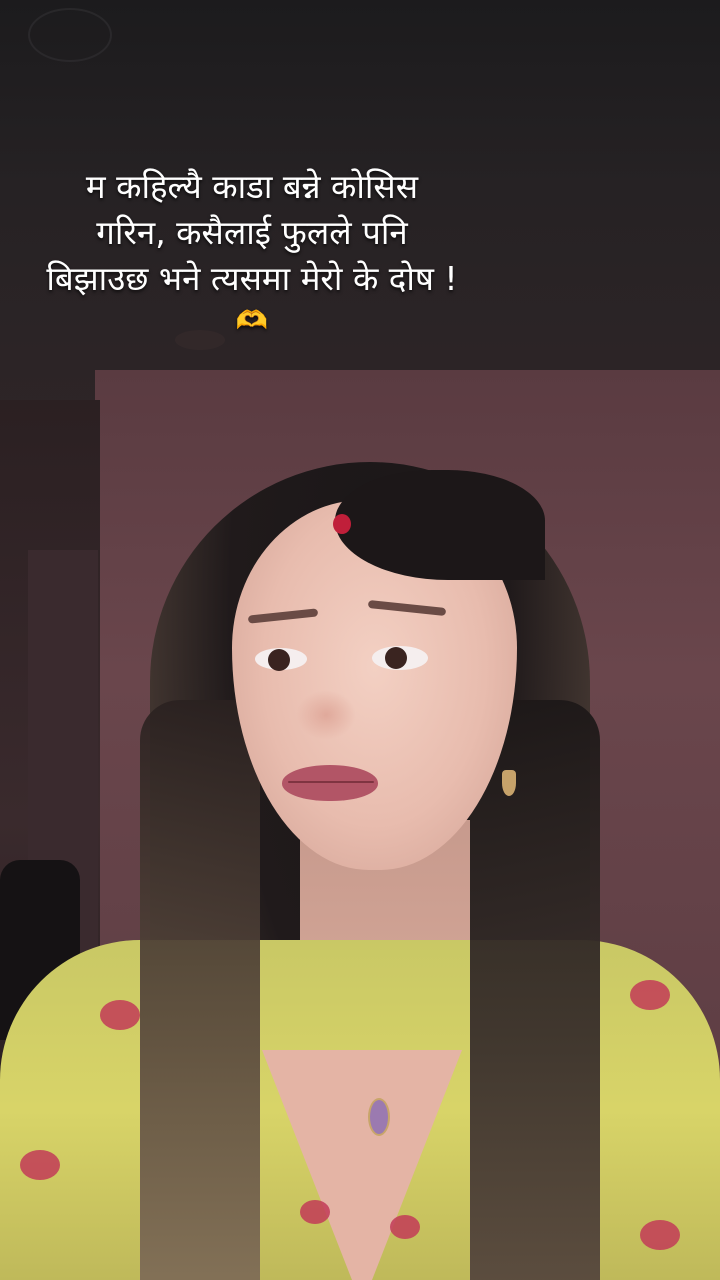  What do you see at coordinates (396, 658) in the screenshot?
I see `right-iris` at bounding box center [396, 658].